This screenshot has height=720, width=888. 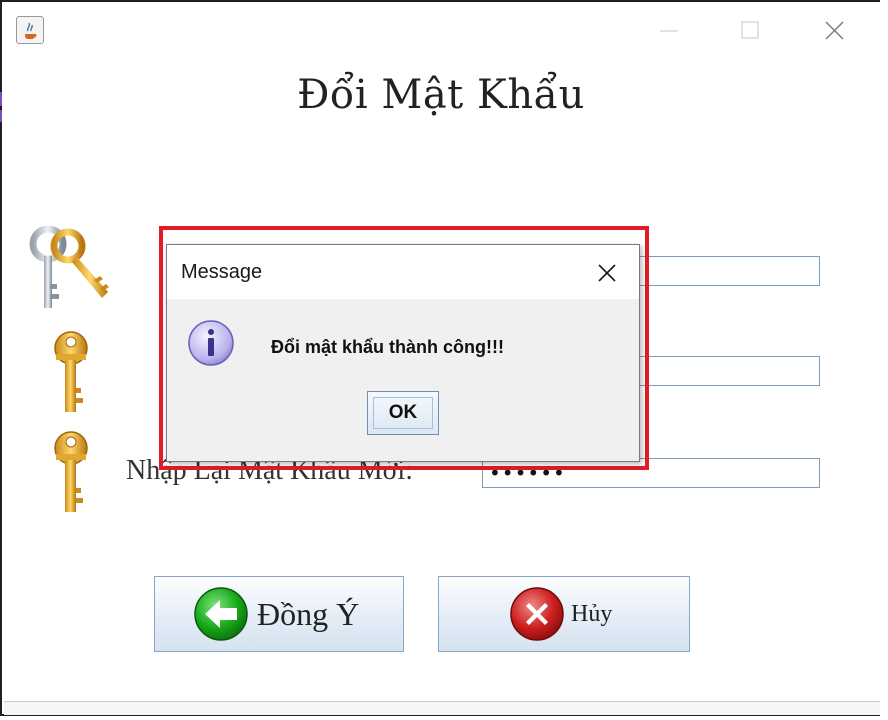 What do you see at coordinates (221, 614) in the screenshot?
I see `arrow-left-icon` at bounding box center [221, 614].